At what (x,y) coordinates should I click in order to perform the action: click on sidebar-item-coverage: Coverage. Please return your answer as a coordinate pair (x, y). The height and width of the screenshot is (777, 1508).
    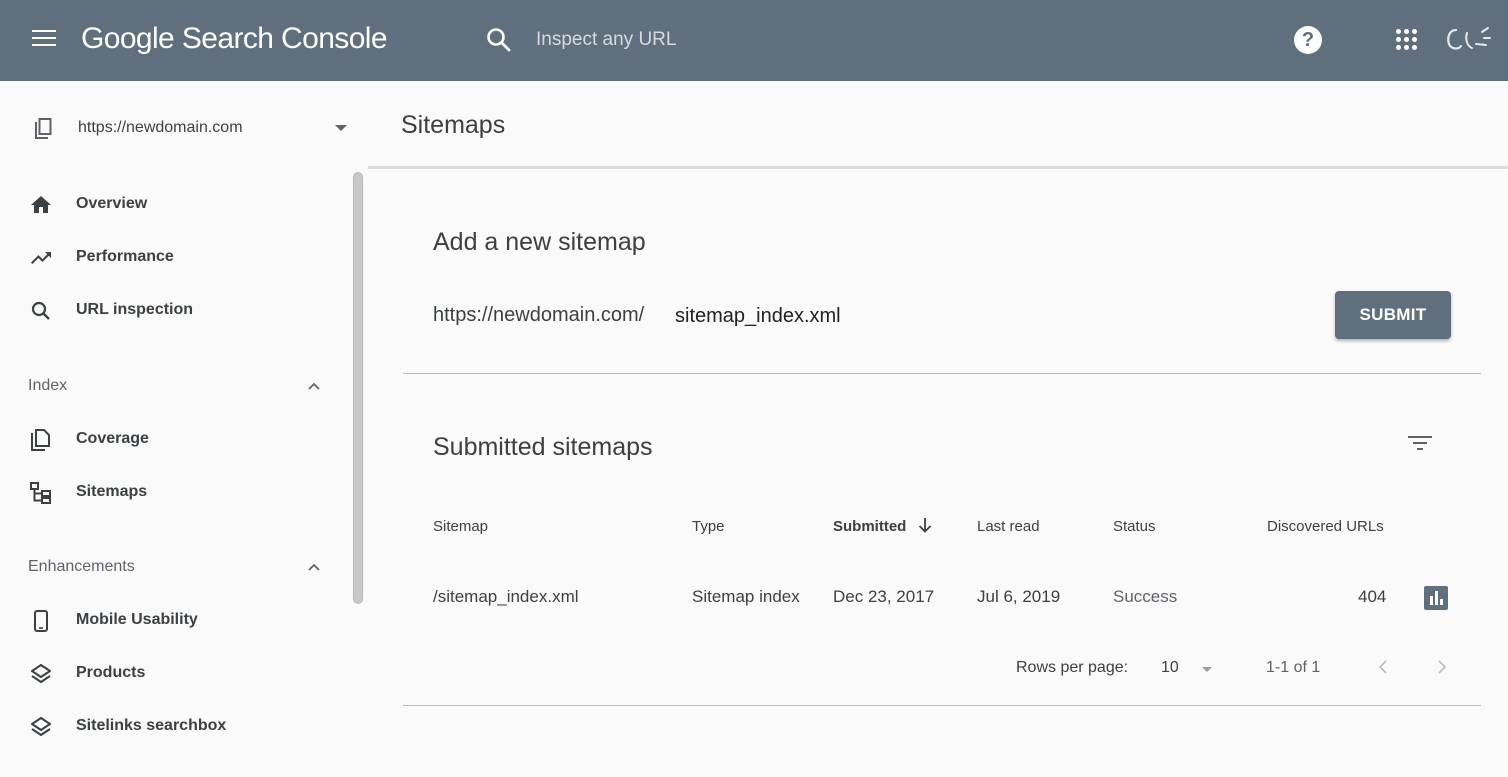
    Looking at the image, I should click on (175, 440).